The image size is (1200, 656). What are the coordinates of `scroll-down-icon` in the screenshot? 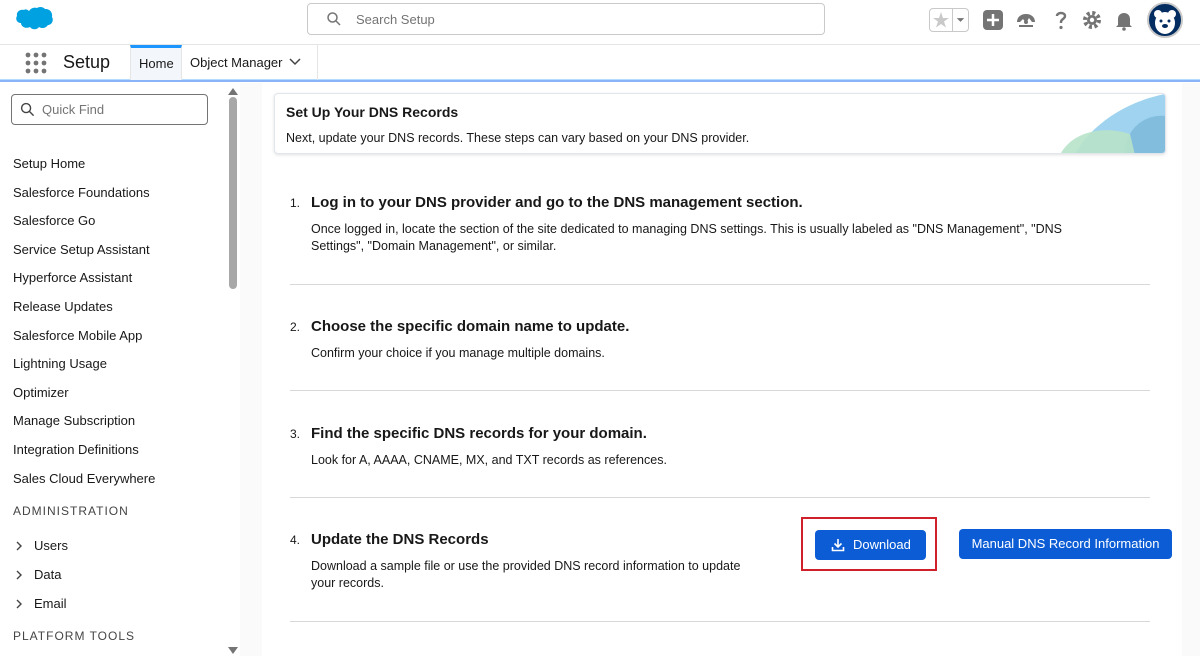 It's located at (233, 651).